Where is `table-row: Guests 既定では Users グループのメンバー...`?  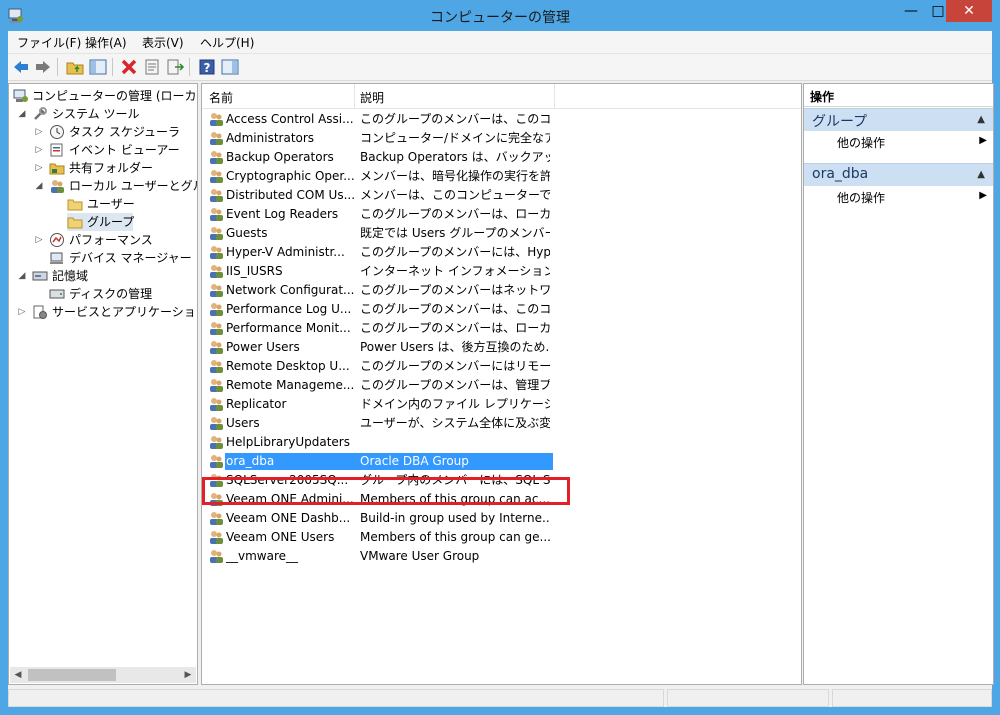 table-row: Guests 既定では Users グループのメンバー... is located at coordinates (501, 233).